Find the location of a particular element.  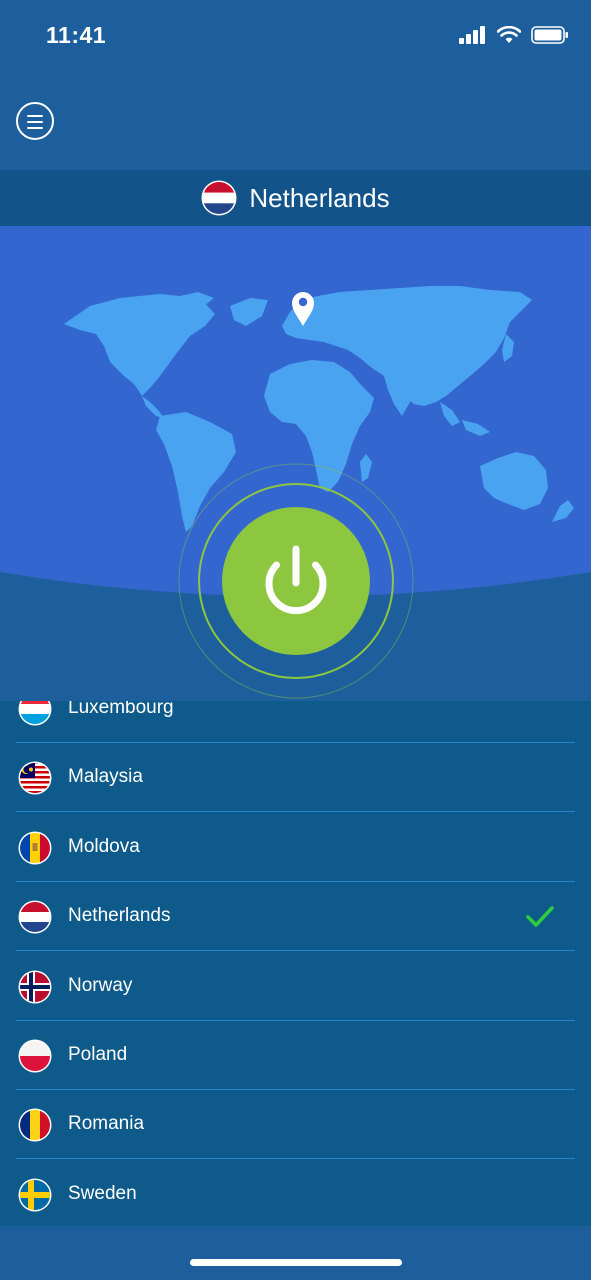

country-label: Poland is located at coordinates (98, 1054).